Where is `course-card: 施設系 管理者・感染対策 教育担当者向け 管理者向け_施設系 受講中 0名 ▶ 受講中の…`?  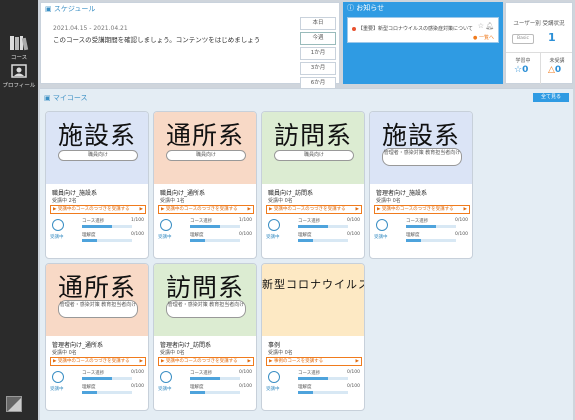
course-card: 施設系 管理者・感染対策 教育担当者向け 管理者向け_施設系 受講中 0名 ▶ 受講中の… is located at coordinates (421, 185).